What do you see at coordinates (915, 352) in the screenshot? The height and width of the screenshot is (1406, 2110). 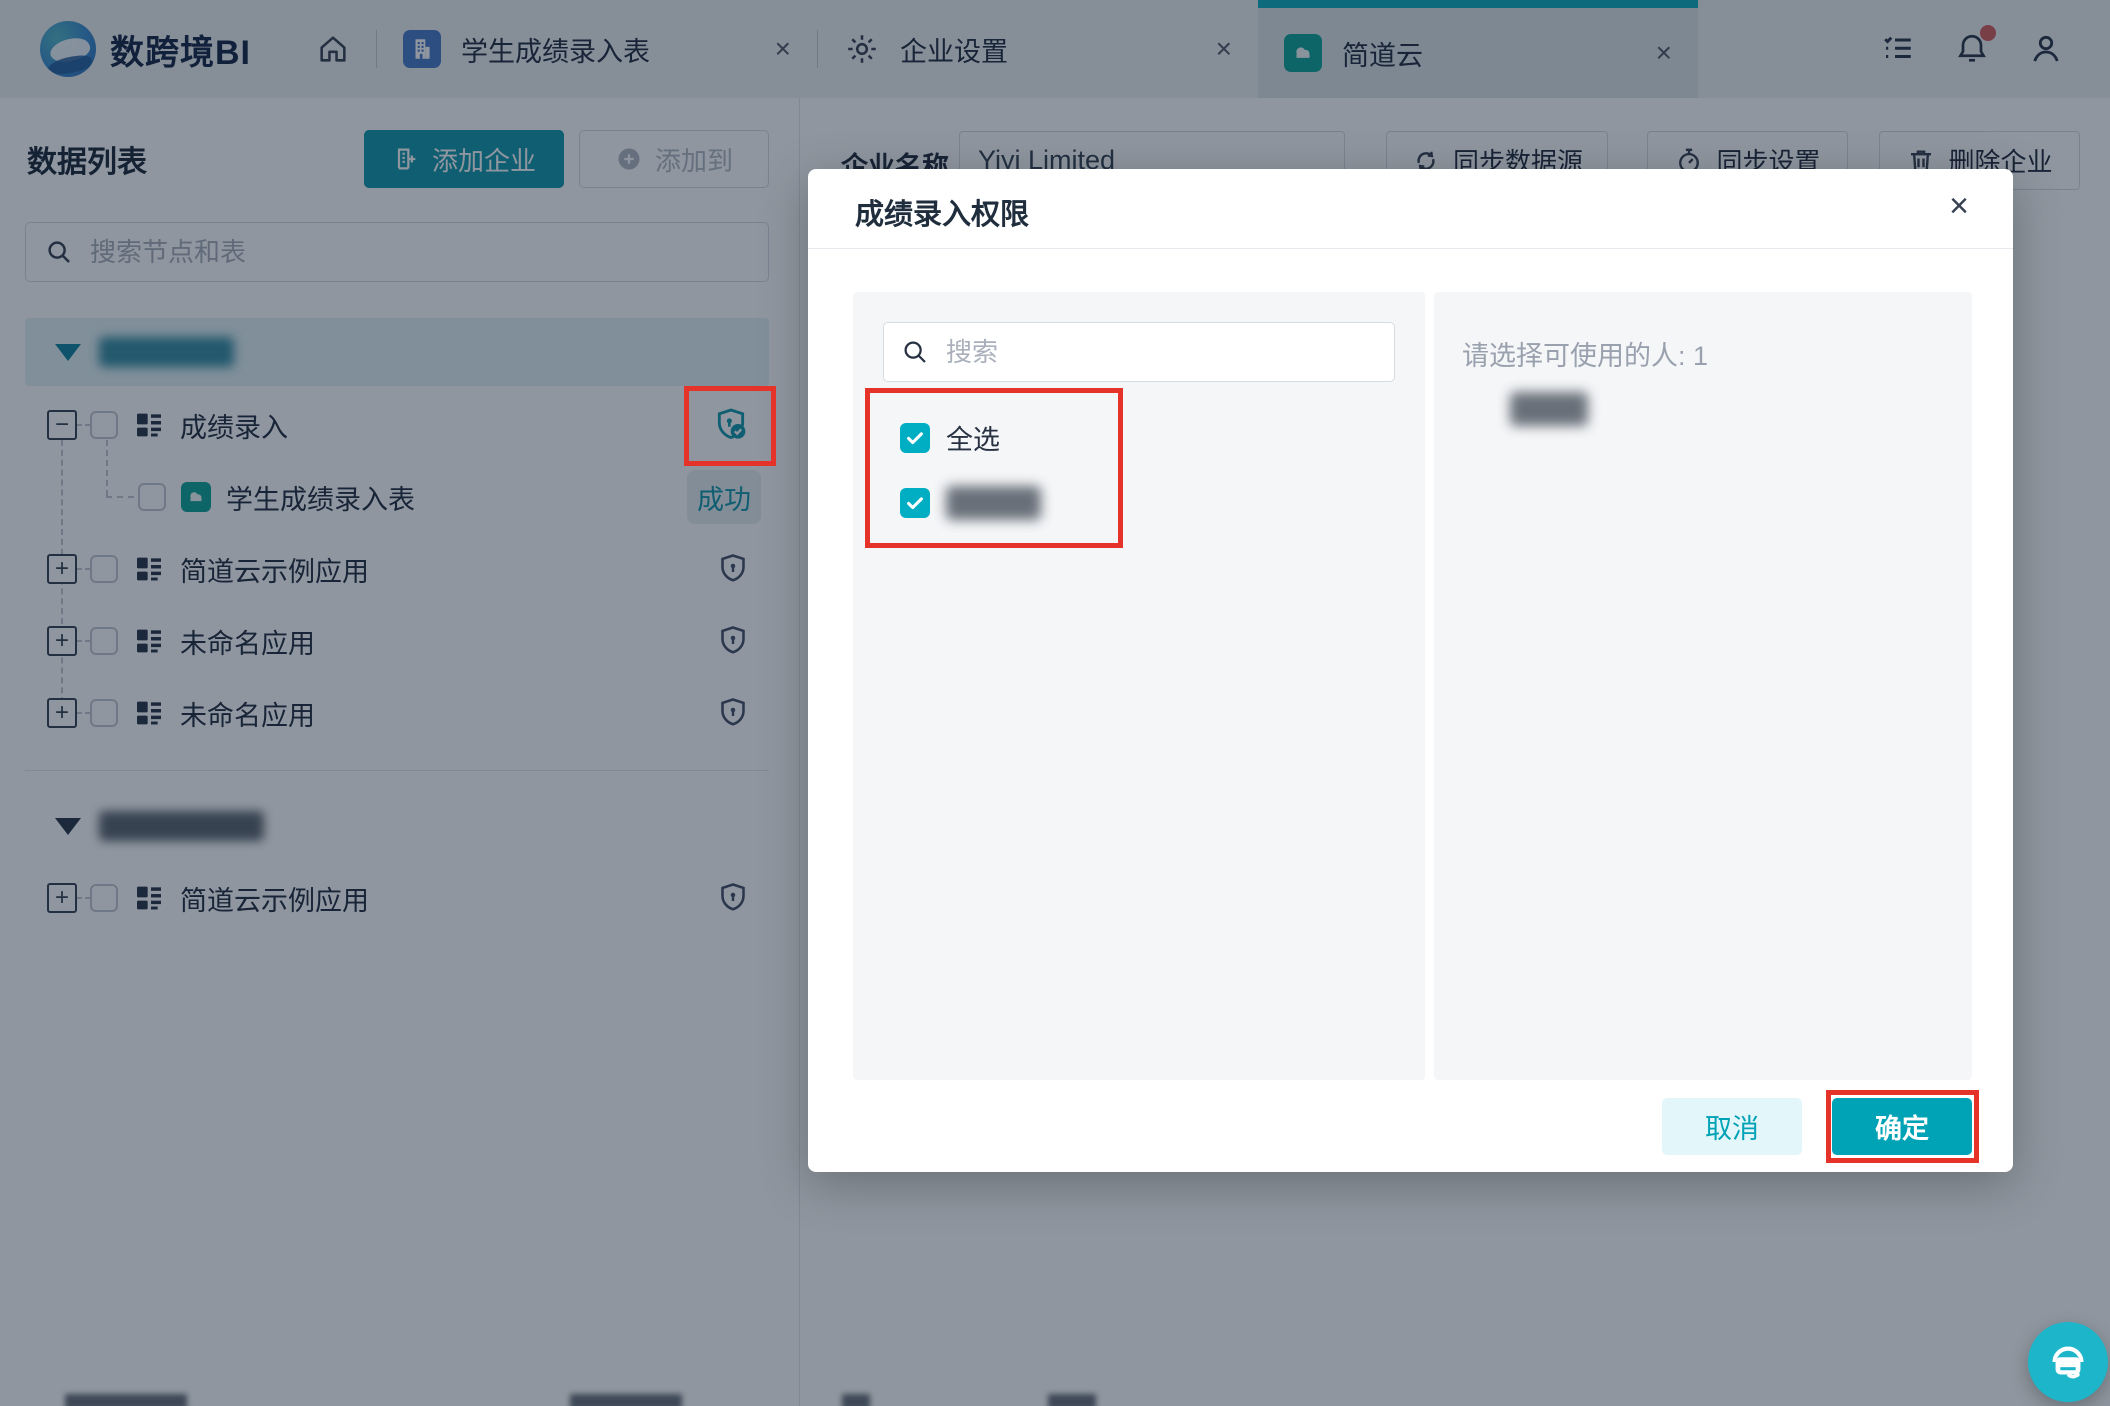 I see `search-icon` at bounding box center [915, 352].